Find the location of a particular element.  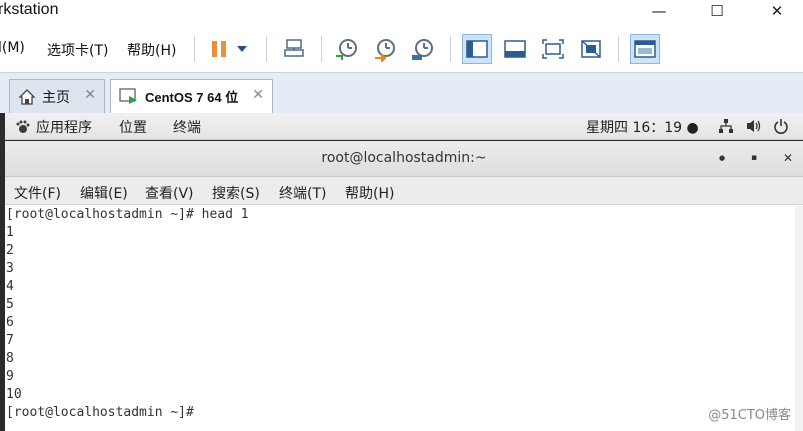

maximize-icon: ☐ is located at coordinates (717, 11).